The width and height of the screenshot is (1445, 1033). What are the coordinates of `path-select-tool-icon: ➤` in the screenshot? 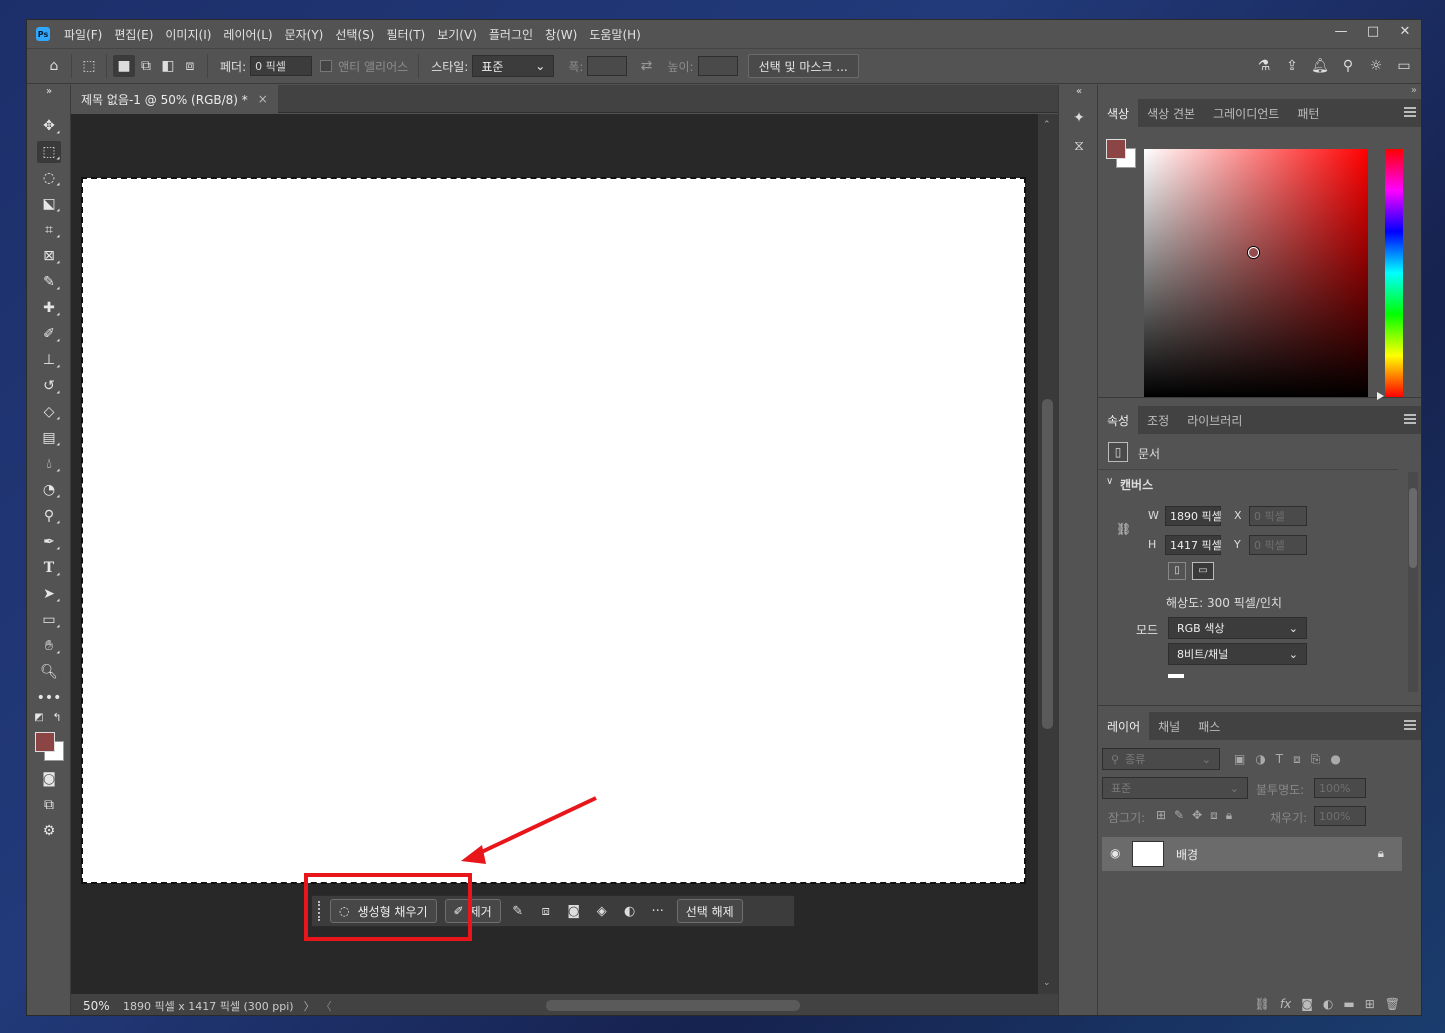 It's located at (49, 594).